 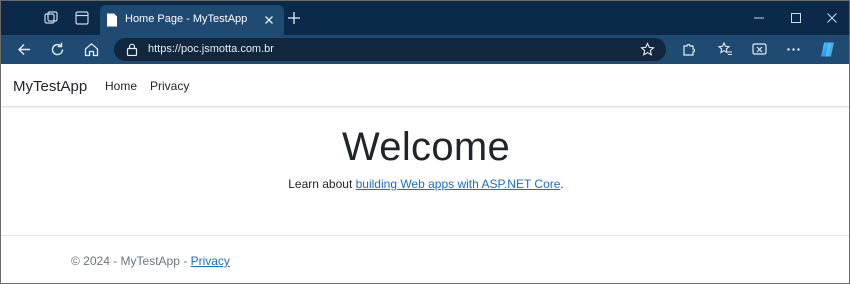 What do you see at coordinates (562, 184) in the screenshot?
I see `learn-suffix: .` at bounding box center [562, 184].